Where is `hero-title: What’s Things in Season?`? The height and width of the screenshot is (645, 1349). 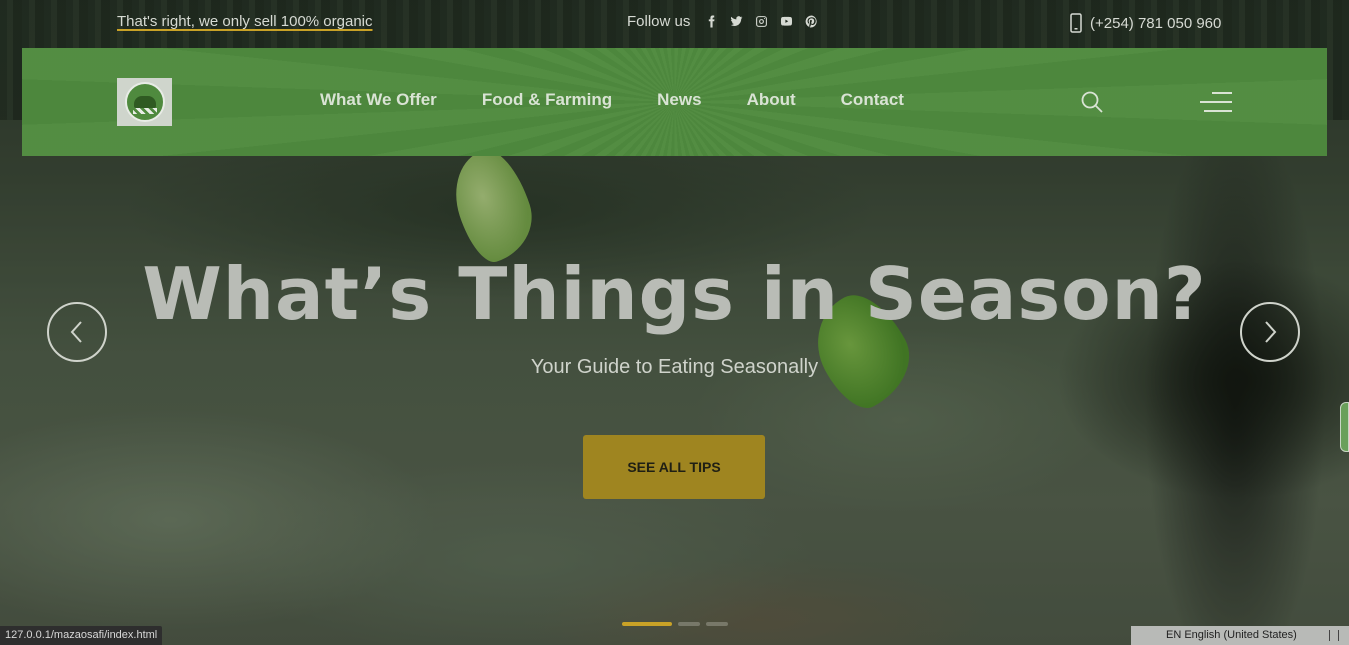 hero-title: What’s Things in Season? is located at coordinates (674, 294).